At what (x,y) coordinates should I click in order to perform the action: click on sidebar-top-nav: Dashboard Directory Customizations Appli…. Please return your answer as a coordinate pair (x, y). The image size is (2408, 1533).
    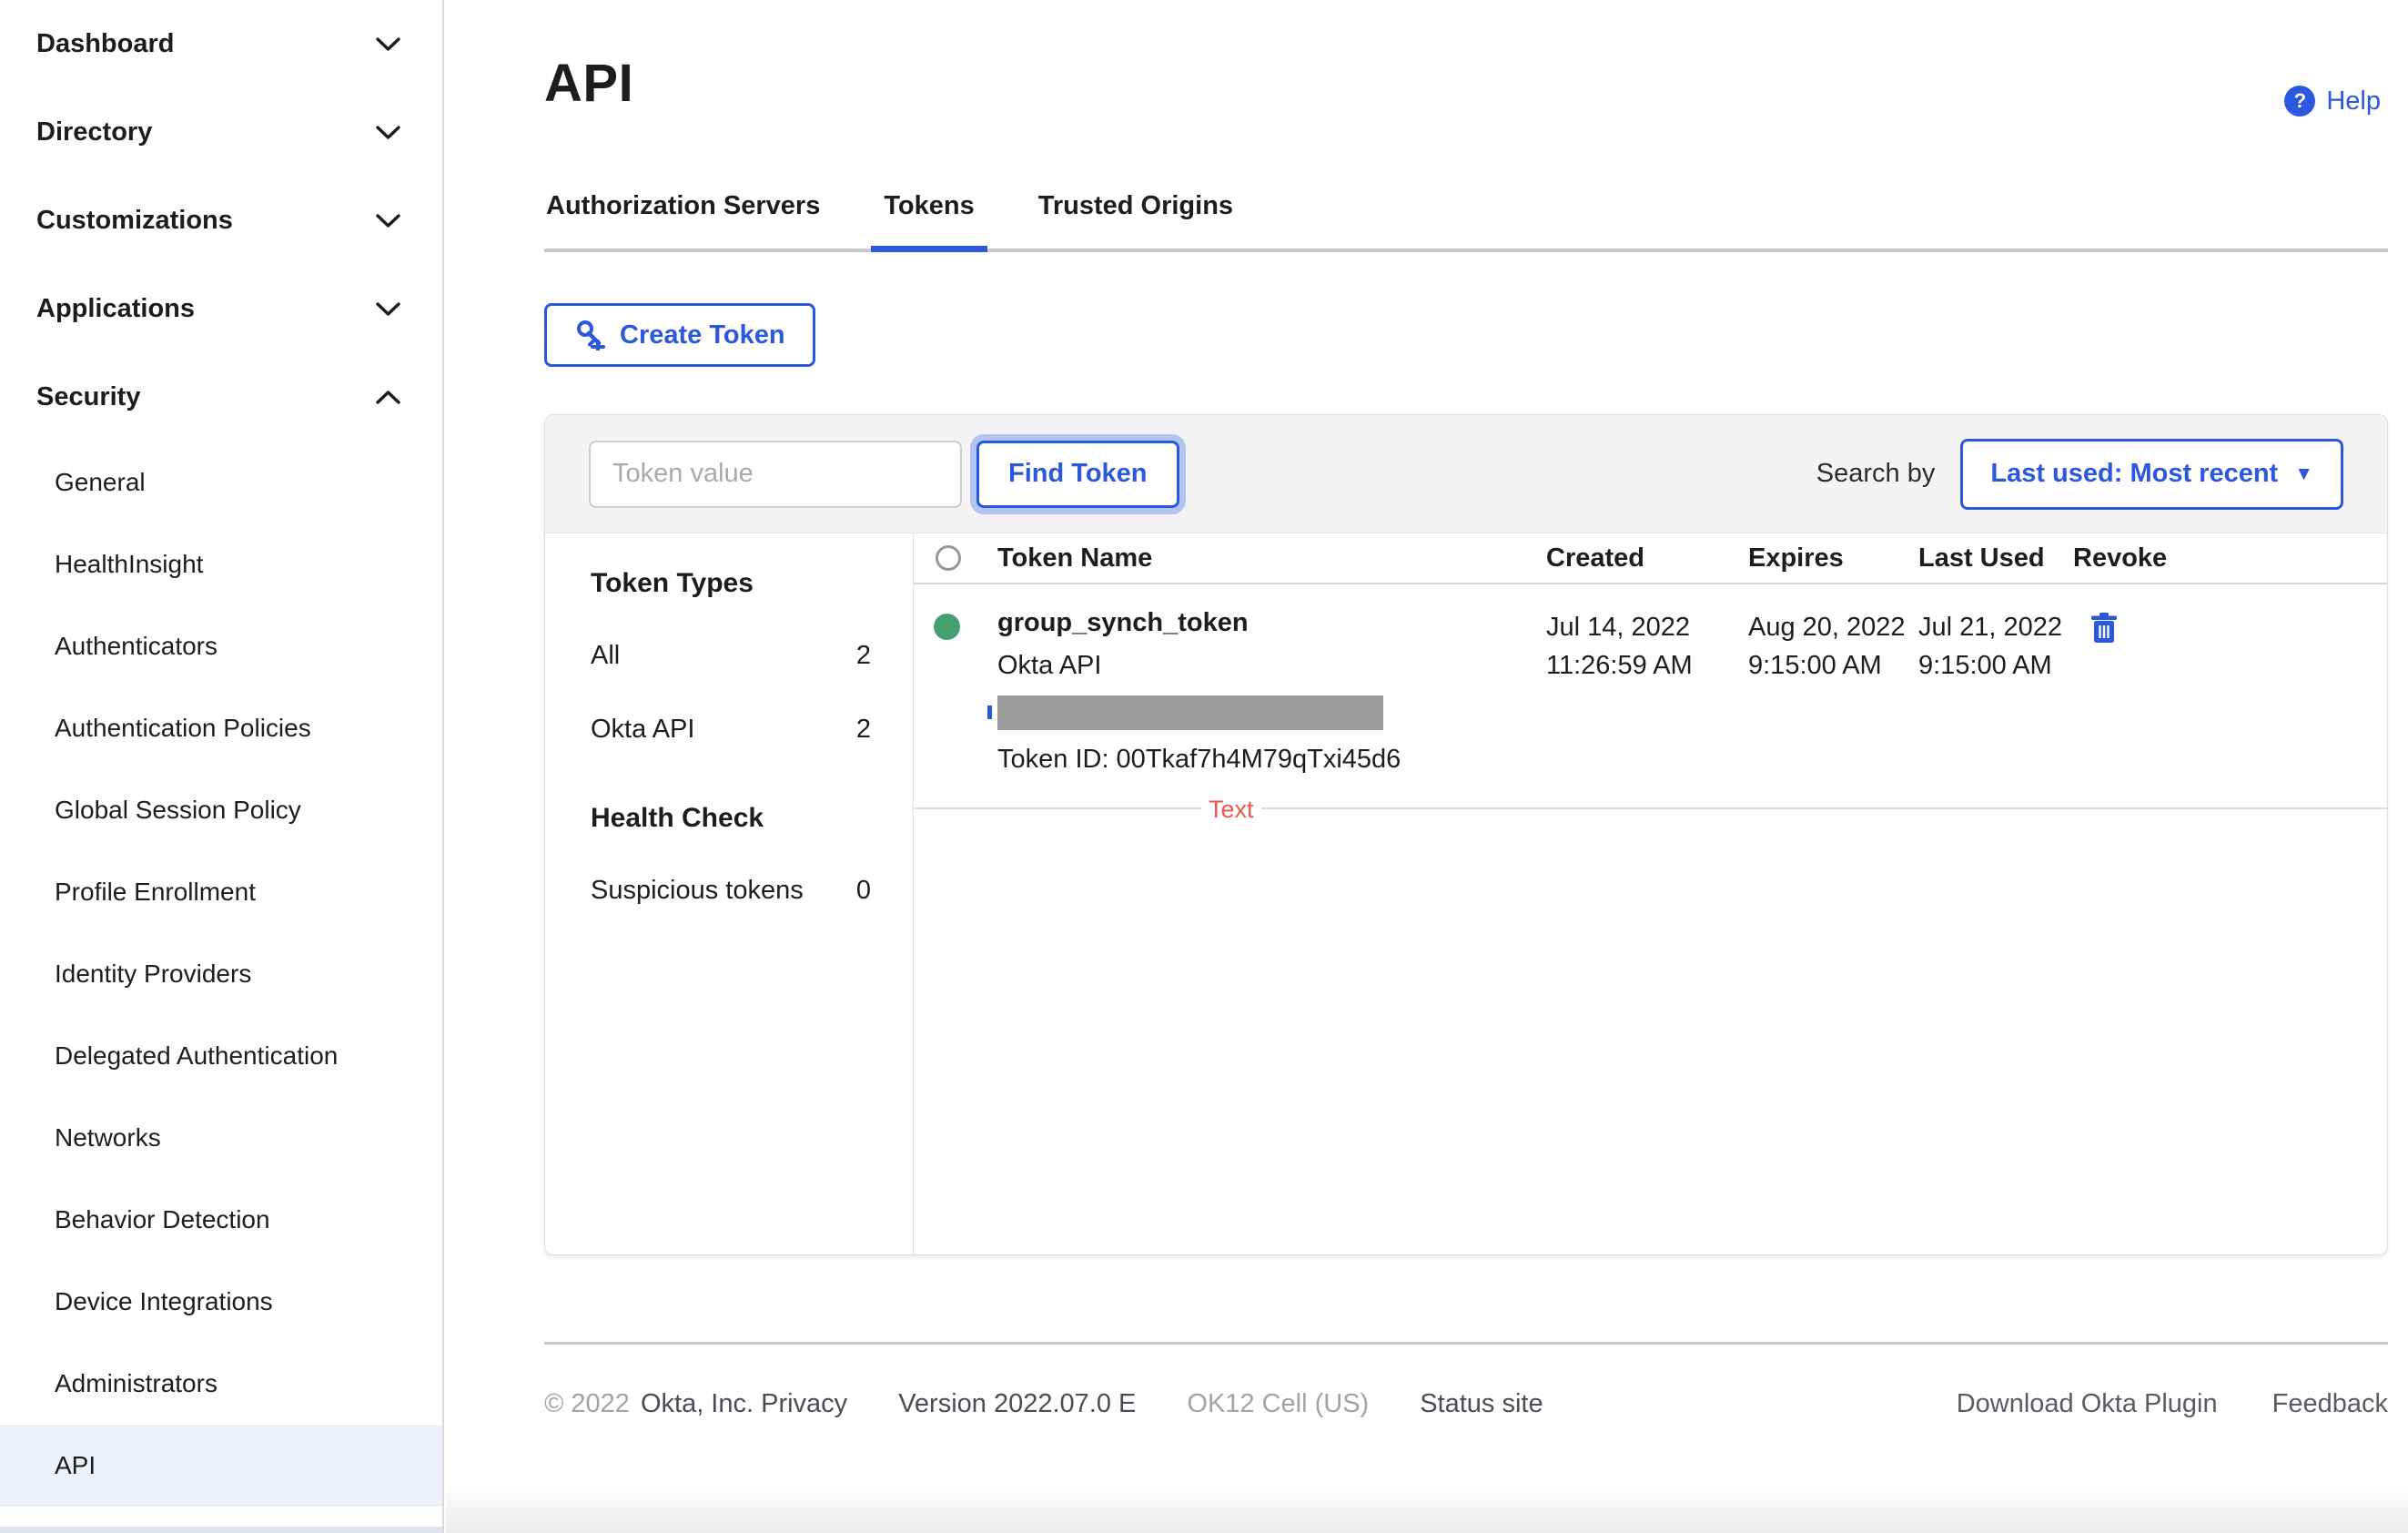
    Looking at the image, I should click on (221, 221).